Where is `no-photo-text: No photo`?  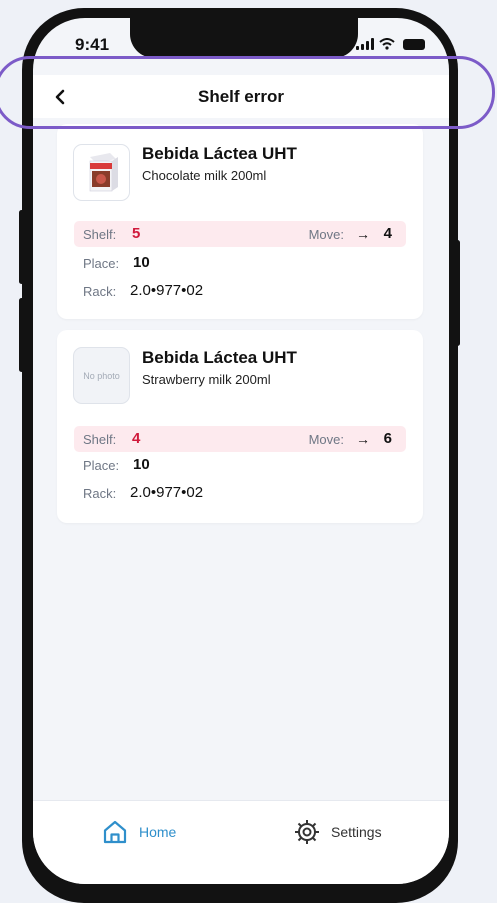
no-photo-text: No photo is located at coordinates (101, 375).